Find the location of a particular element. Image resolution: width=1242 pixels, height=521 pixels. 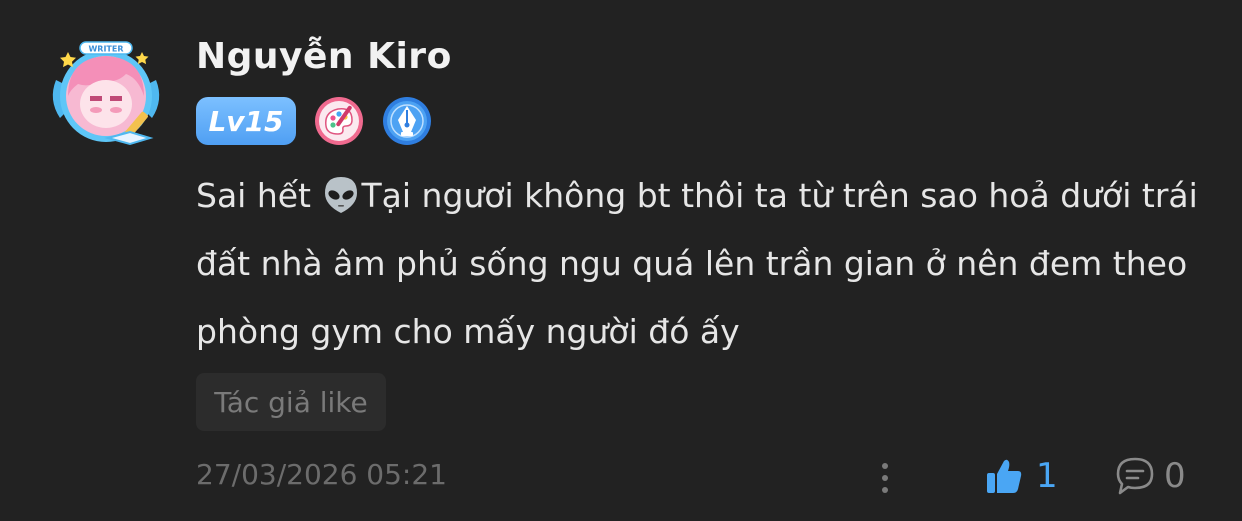

pen-nib-badge-icon is located at coordinates (407, 121).